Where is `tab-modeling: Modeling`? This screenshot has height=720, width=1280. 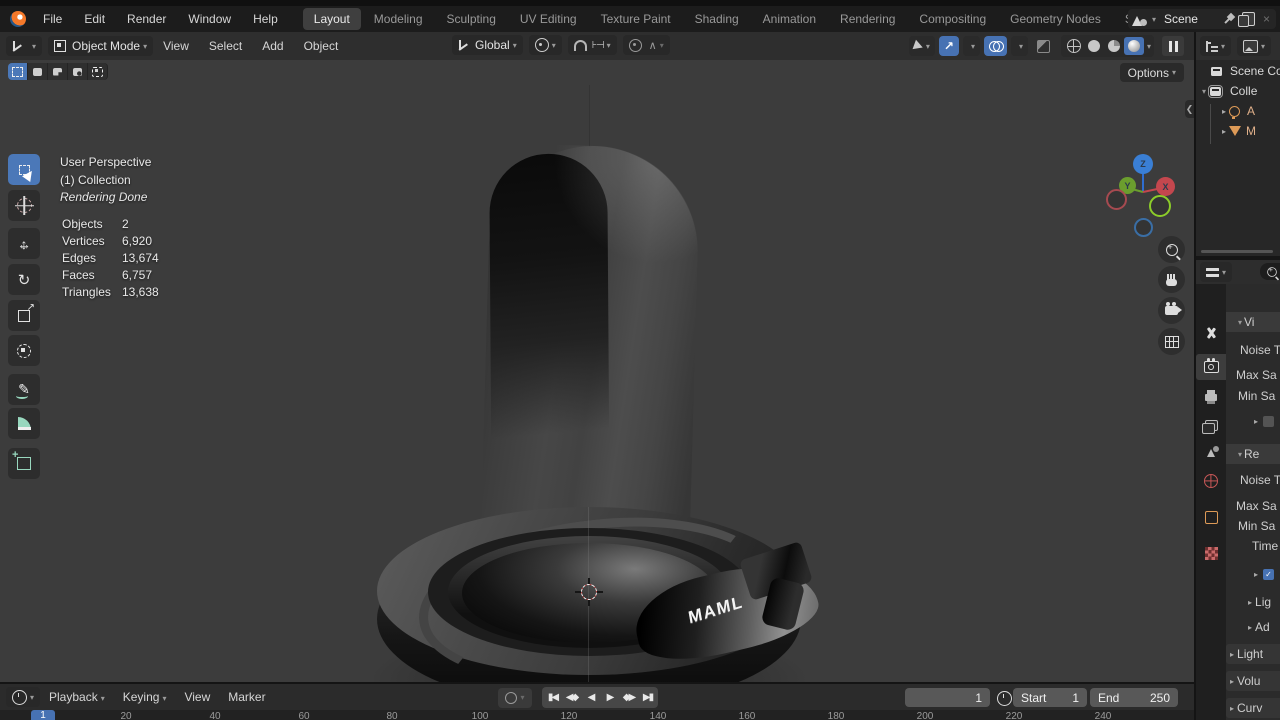 tab-modeling: Modeling is located at coordinates (398, 19).